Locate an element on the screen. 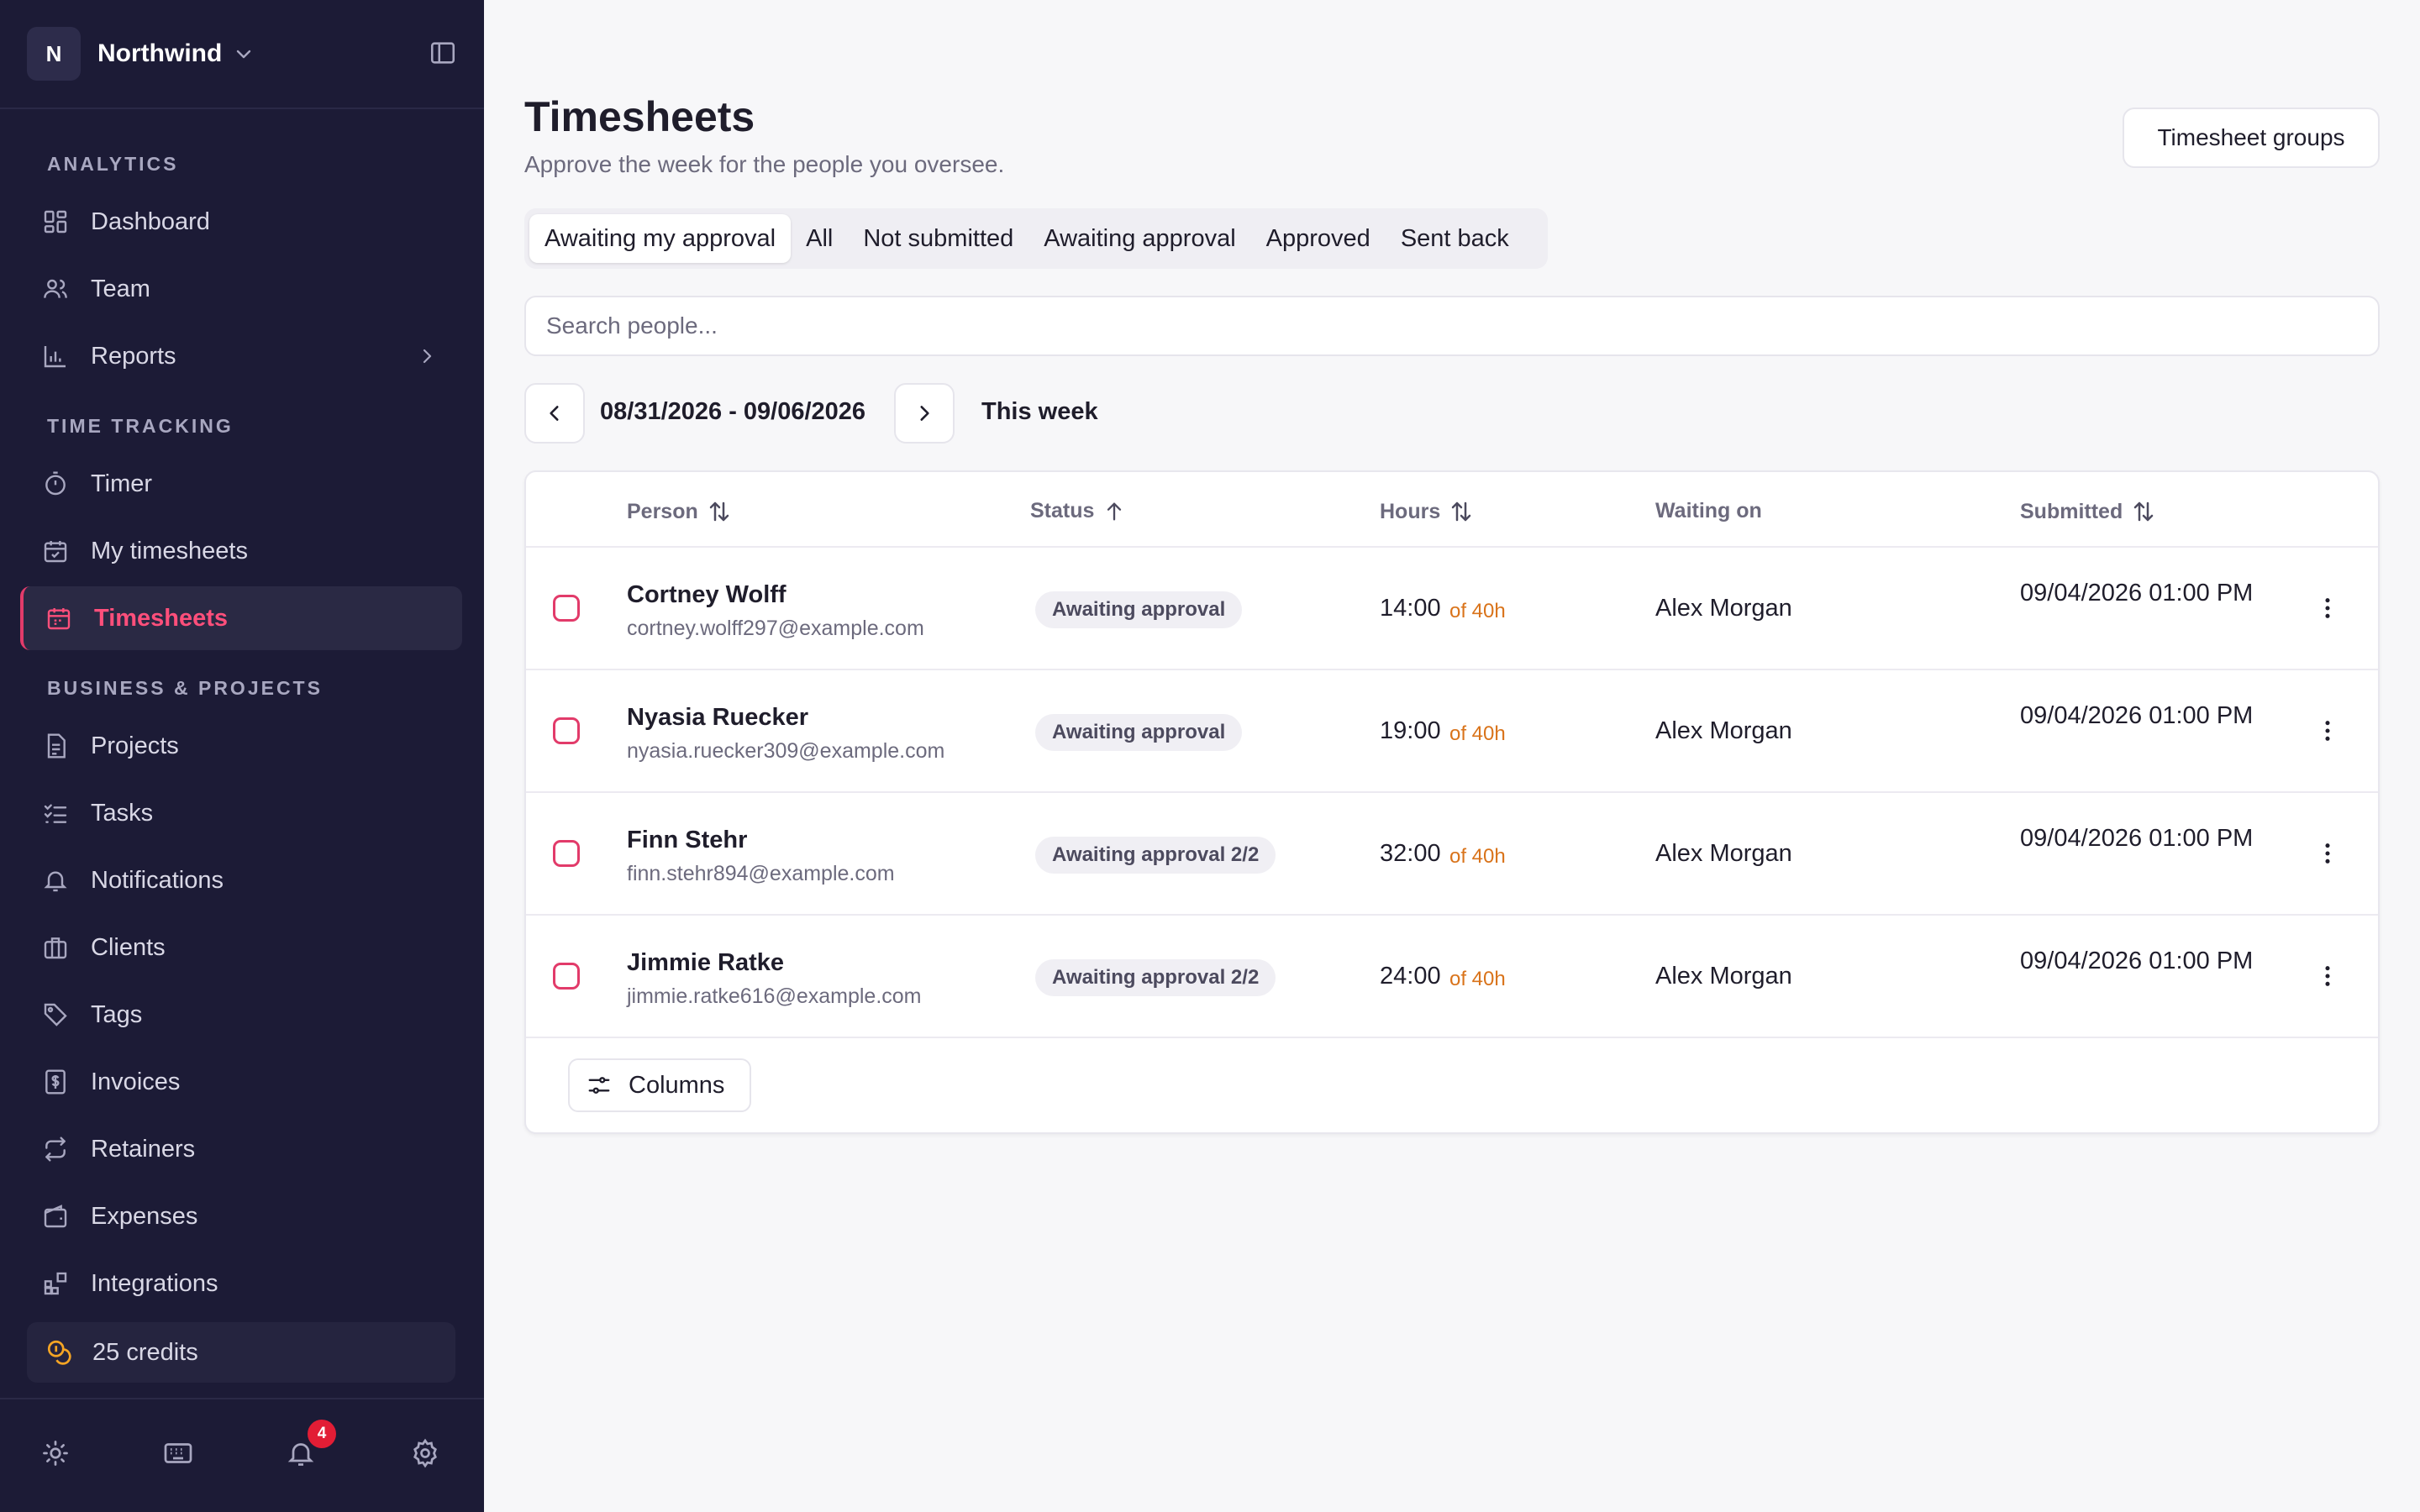 The height and width of the screenshot is (1512, 2420). sidebar-item-invoices: Invoices is located at coordinates (241, 1082).